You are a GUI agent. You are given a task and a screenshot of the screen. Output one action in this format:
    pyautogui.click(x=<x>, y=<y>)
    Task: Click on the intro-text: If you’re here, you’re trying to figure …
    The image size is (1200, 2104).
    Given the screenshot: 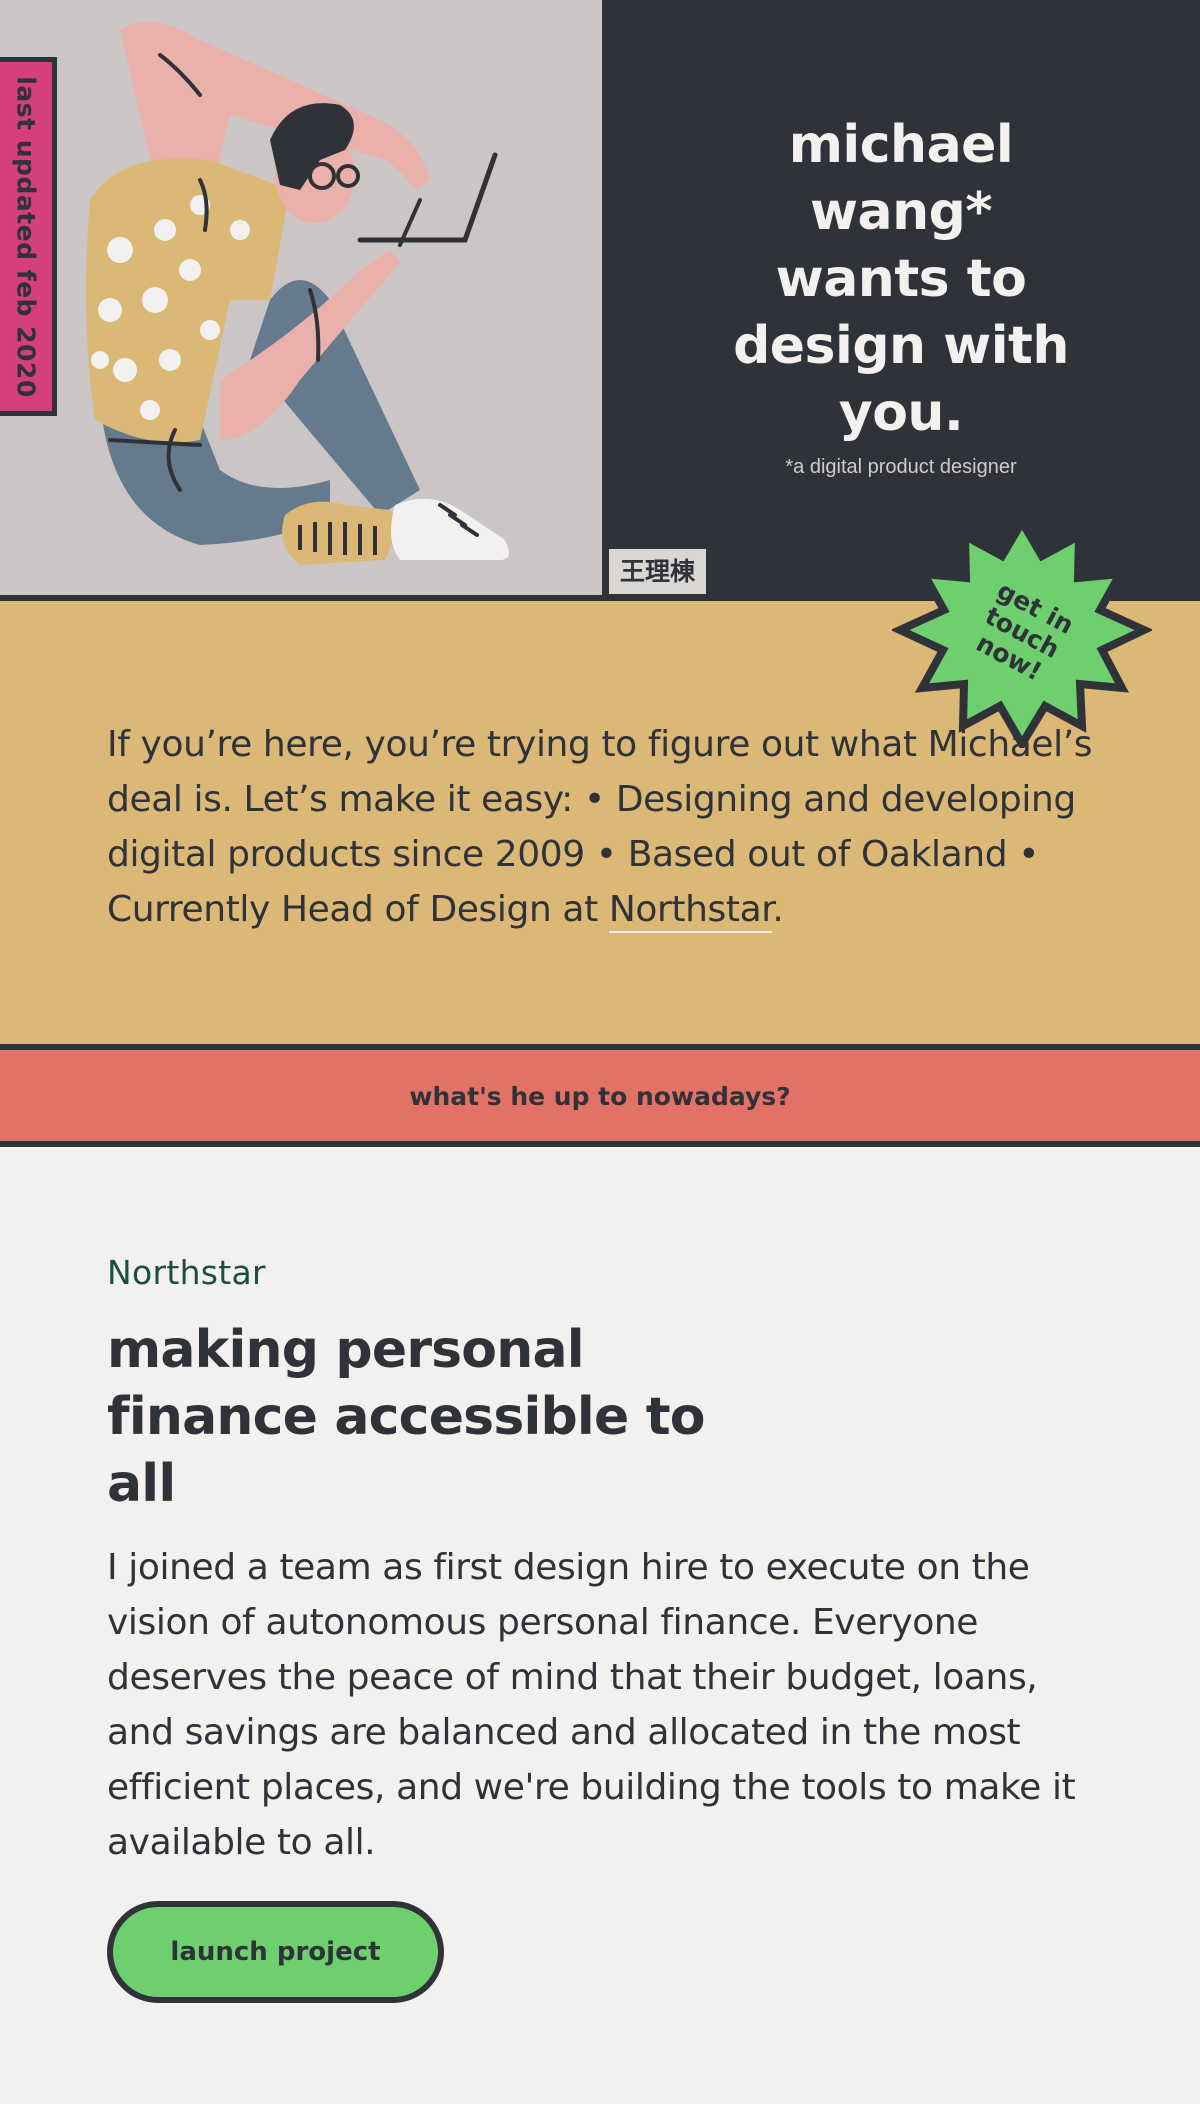 What is the action you would take?
    pyautogui.click(x=600, y=827)
    